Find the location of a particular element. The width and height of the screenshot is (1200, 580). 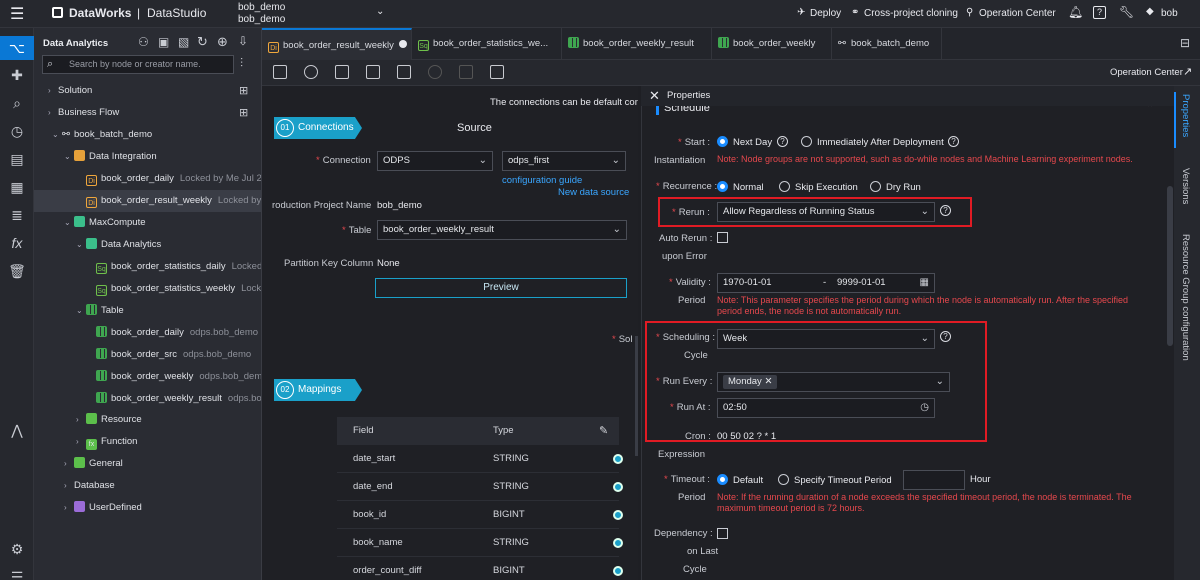

tree-business-flow: › Business Flow is located at coordinates (153, 113).